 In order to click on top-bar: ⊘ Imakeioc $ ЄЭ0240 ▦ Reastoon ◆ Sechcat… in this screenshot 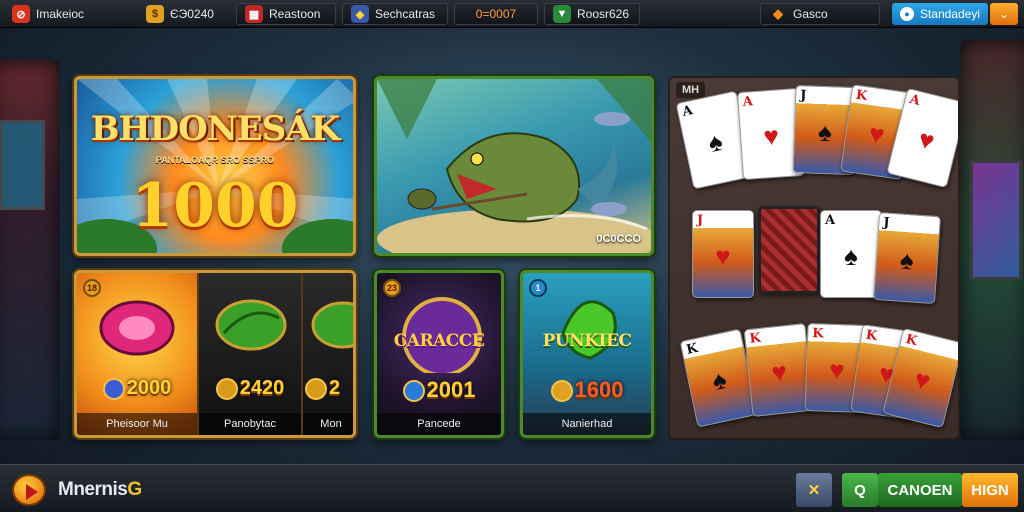, I will do `click(512, 14)`.